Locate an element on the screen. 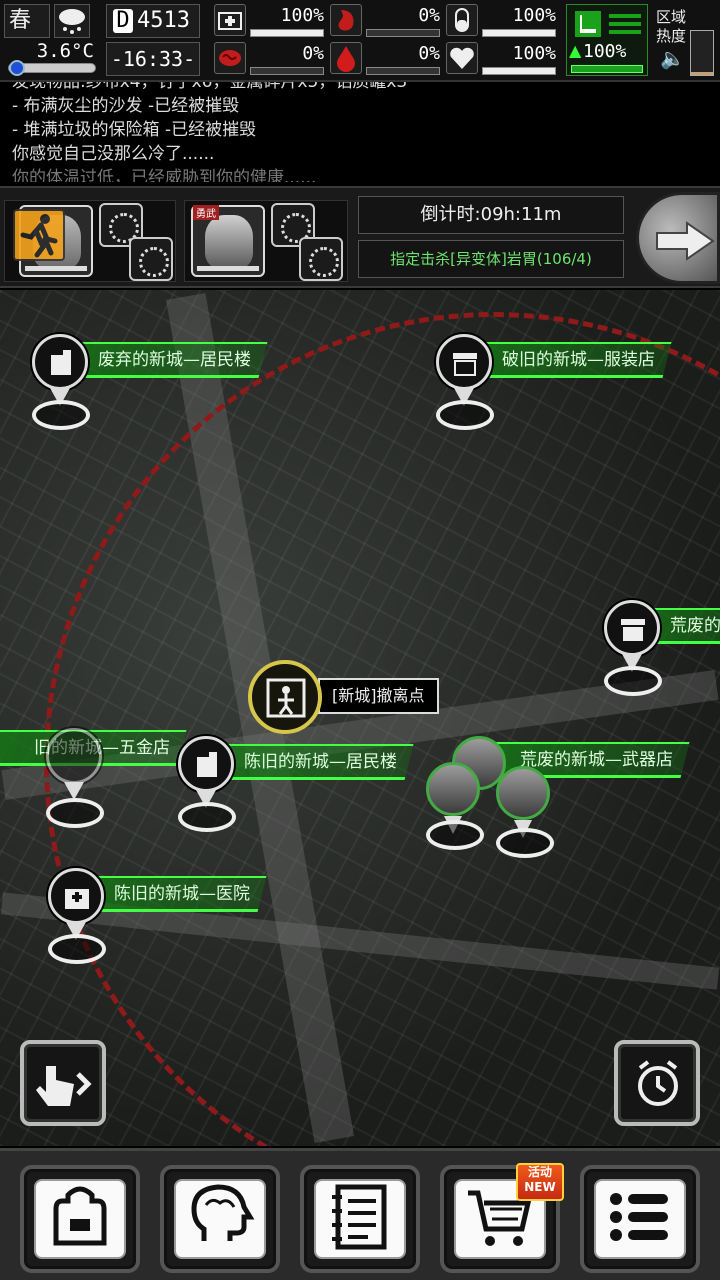 This screenshot has height=1280, width=720. alarm-clock-icon is located at coordinates (658, 1083).